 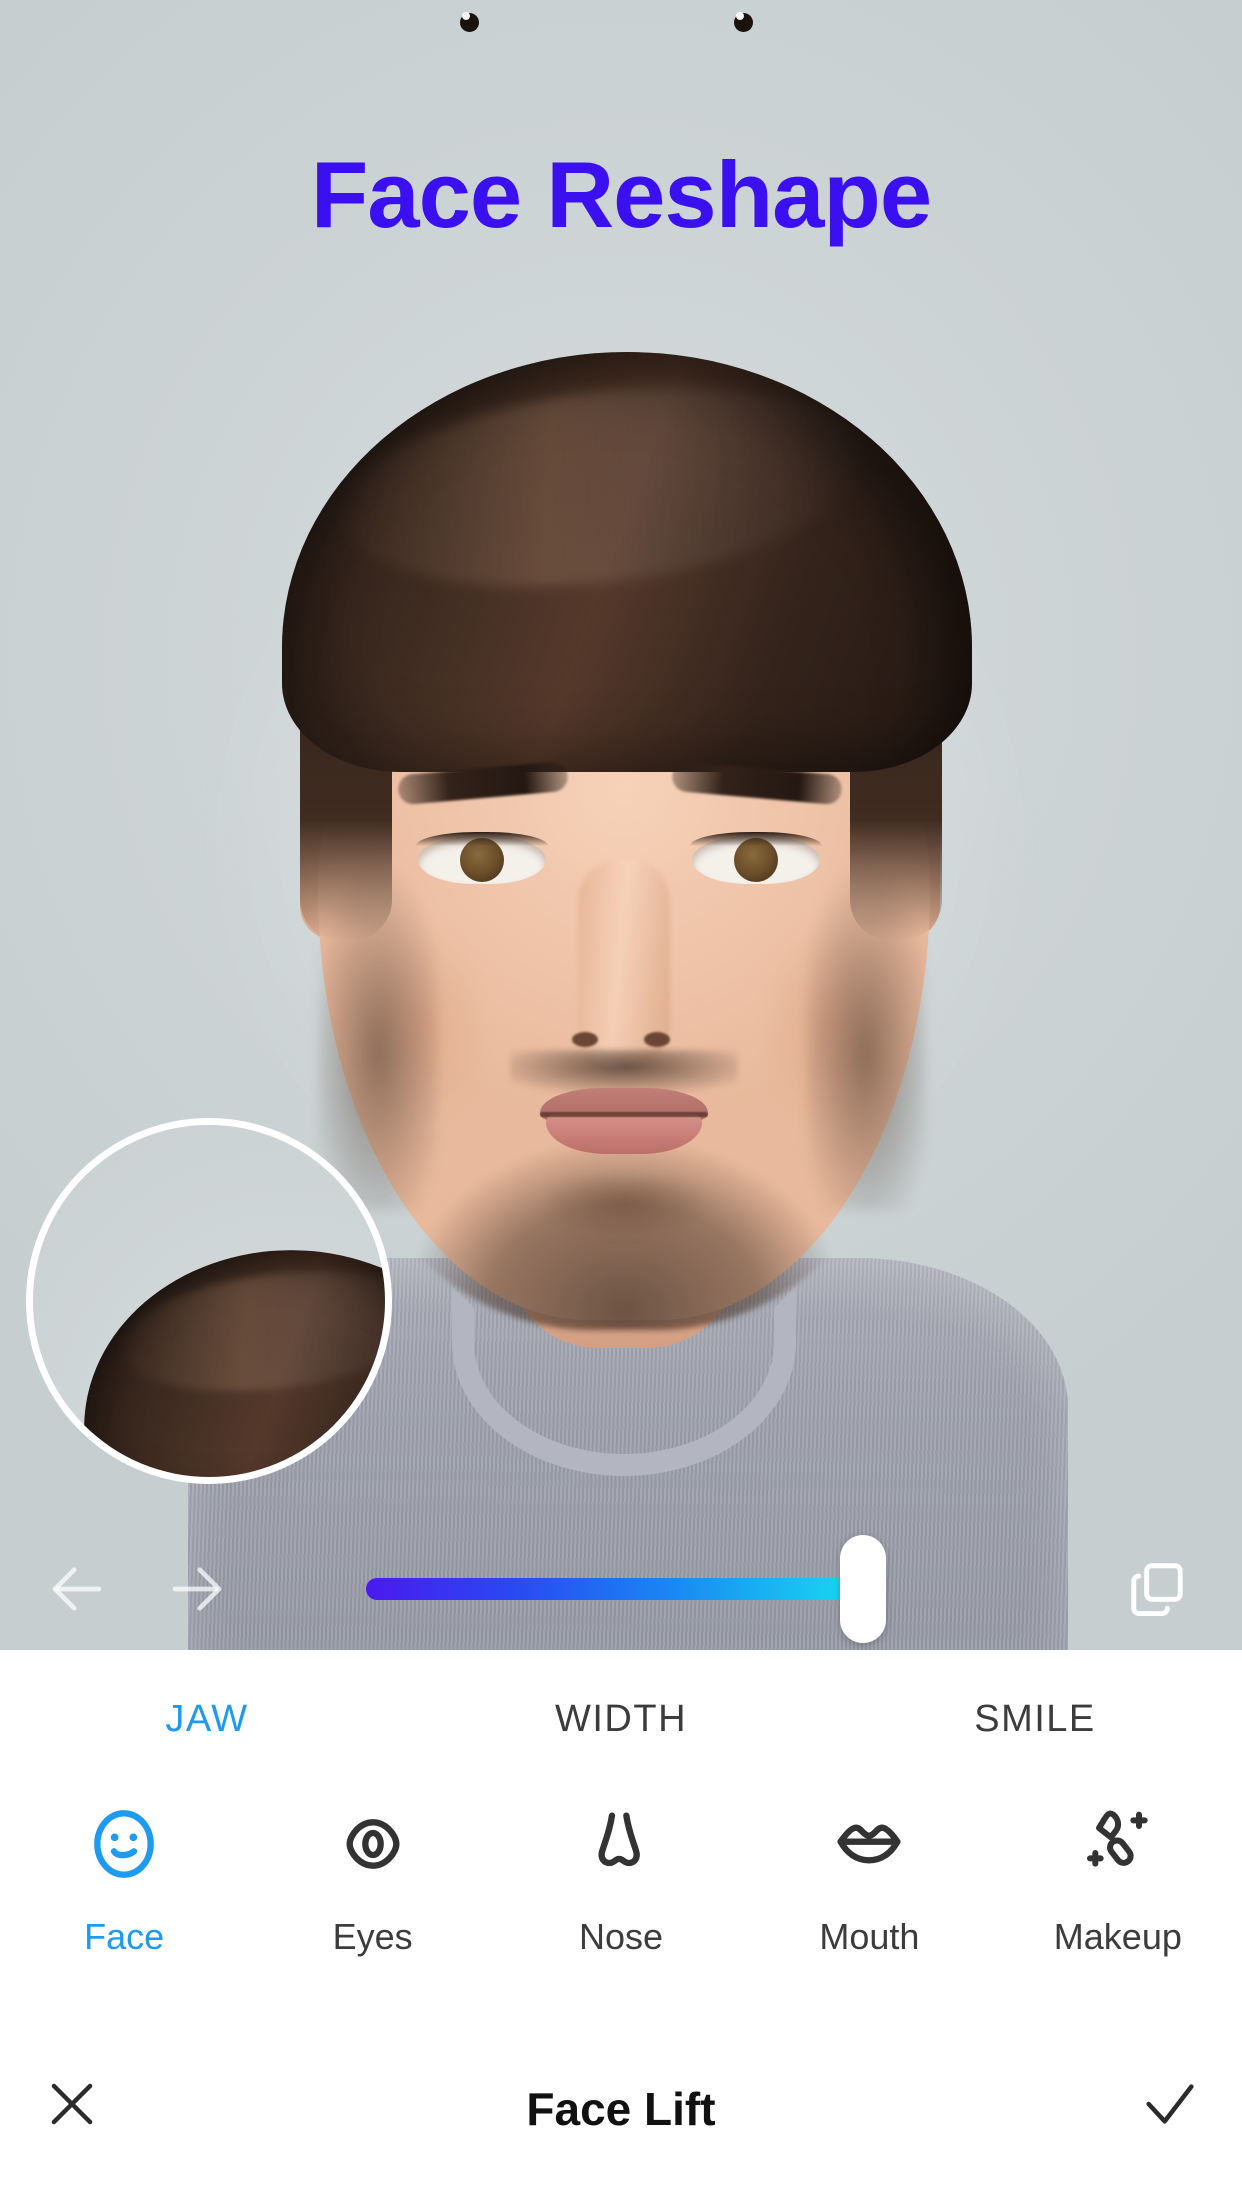 What do you see at coordinates (124, 1936) in the screenshot?
I see `tool-face-label: Face` at bounding box center [124, 1936].